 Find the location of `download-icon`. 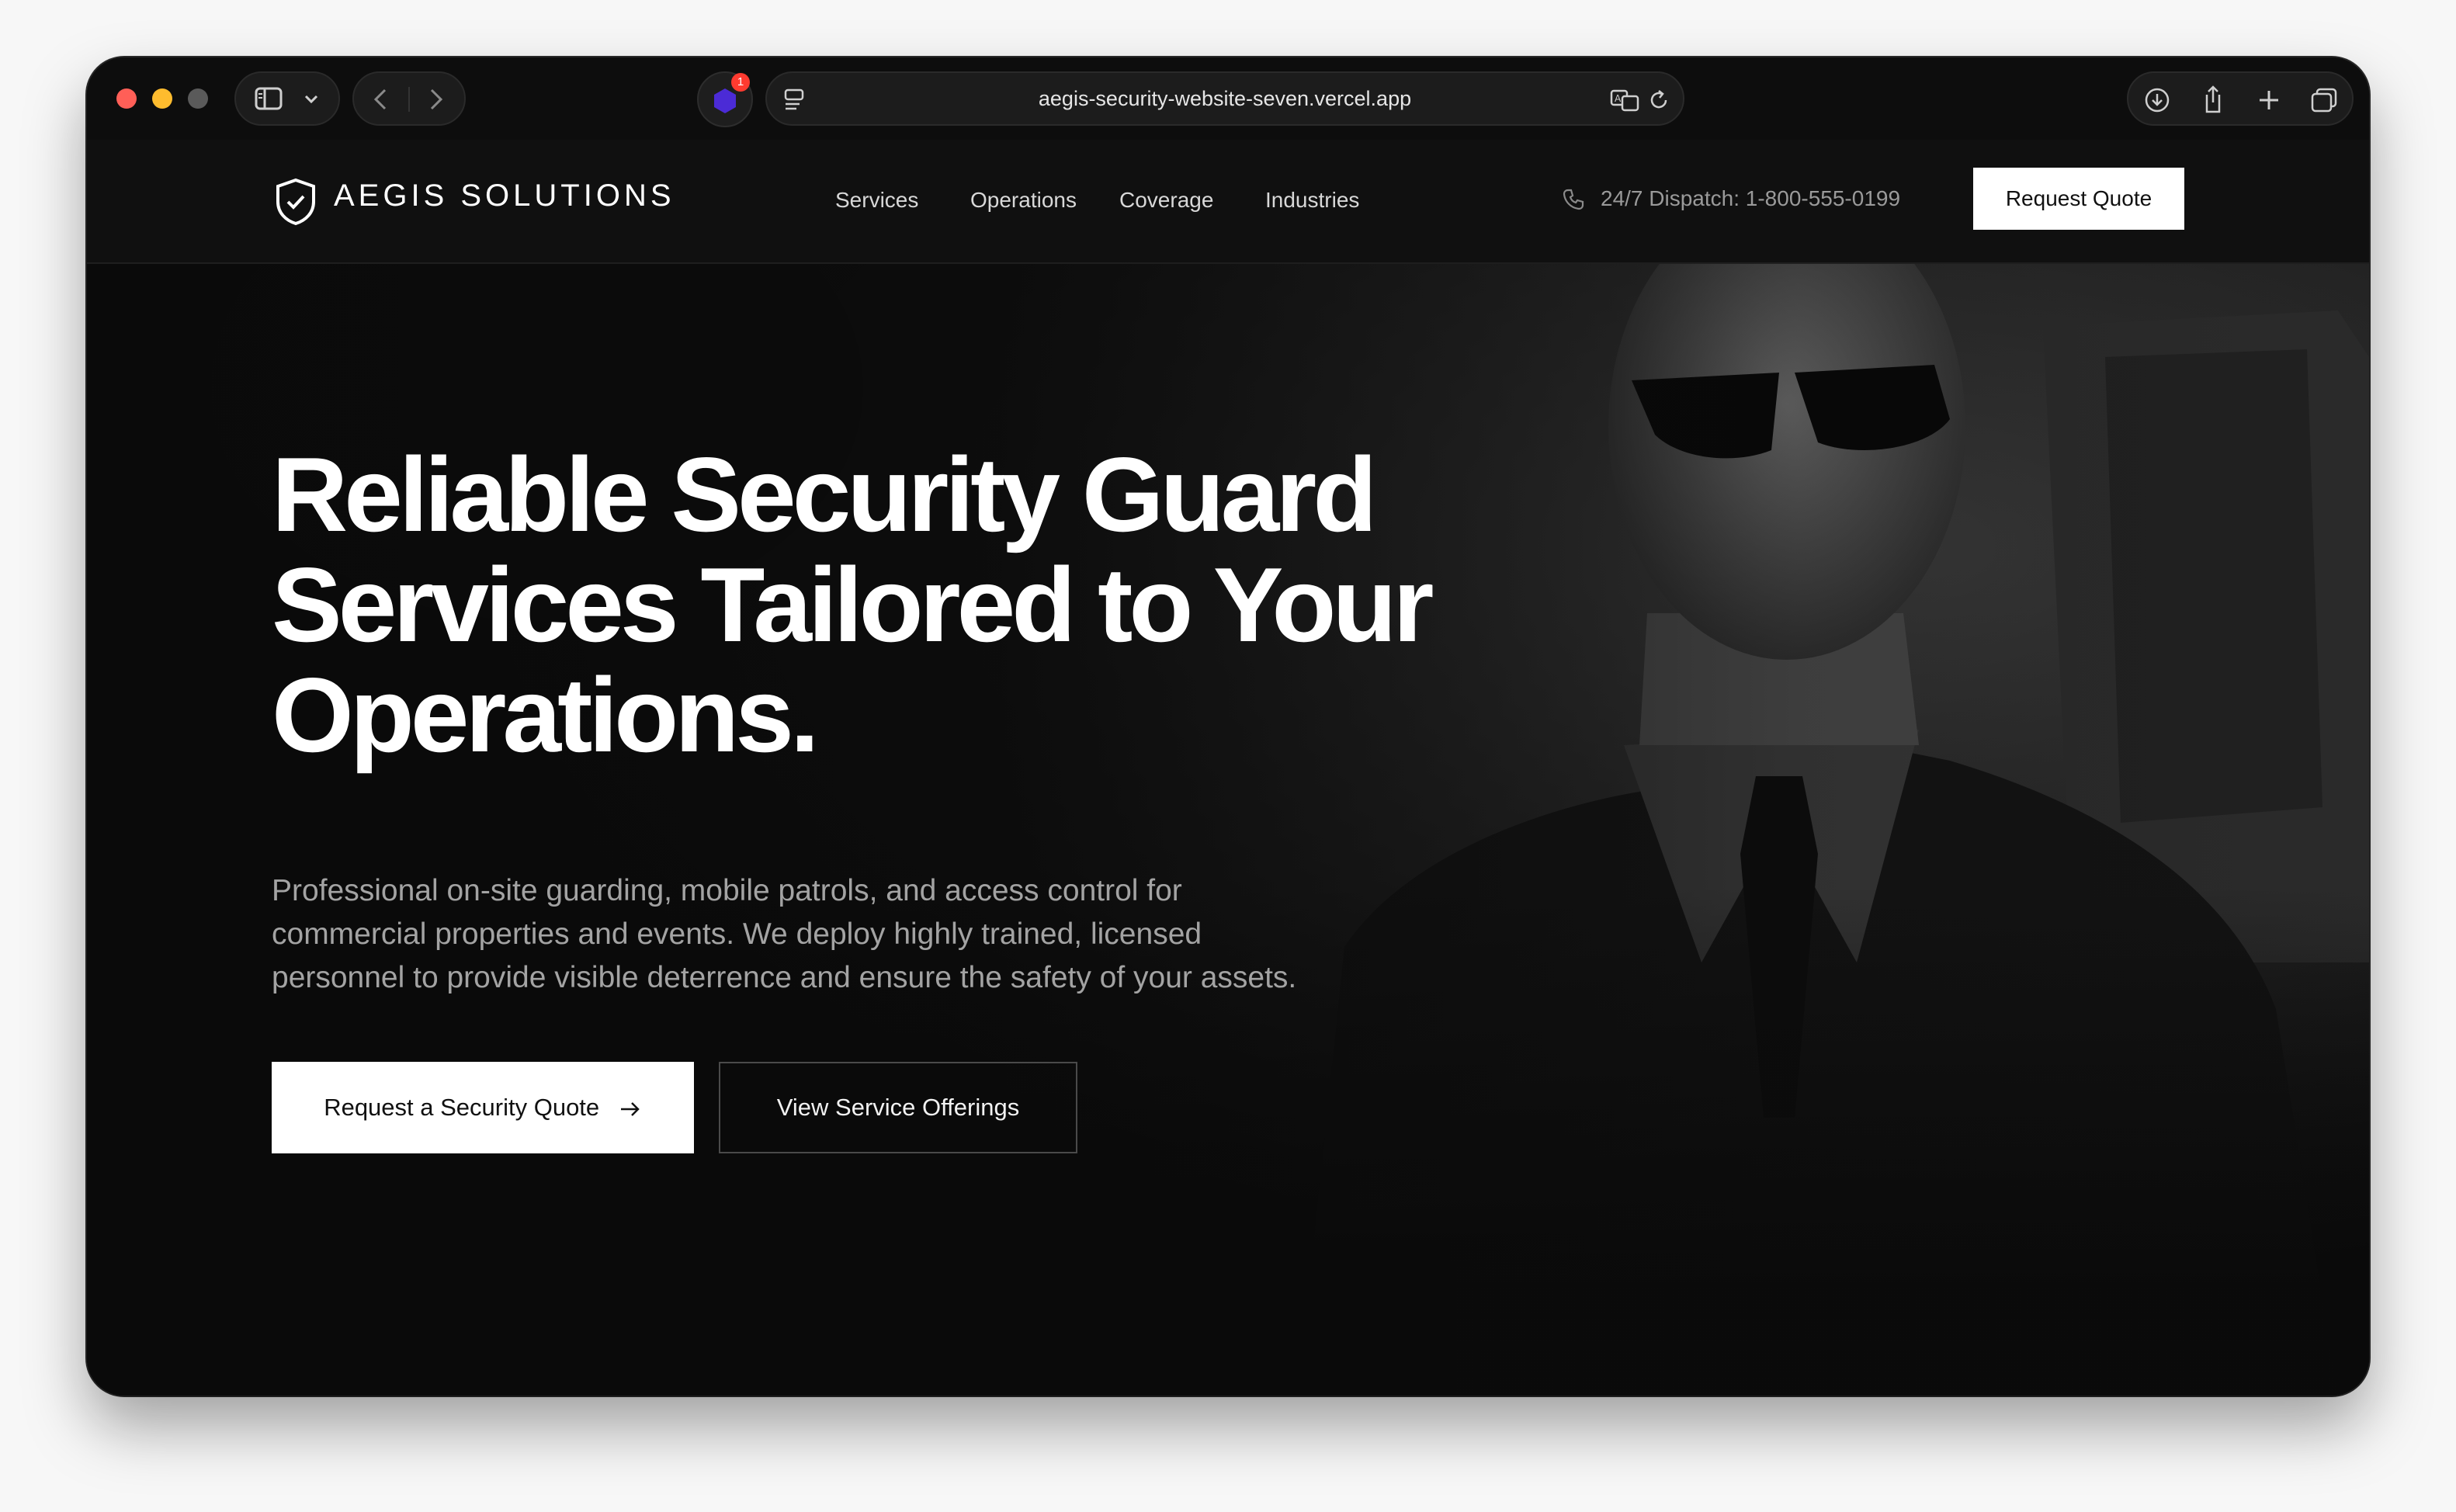

download-icon is located at coordinates (2157, 100).